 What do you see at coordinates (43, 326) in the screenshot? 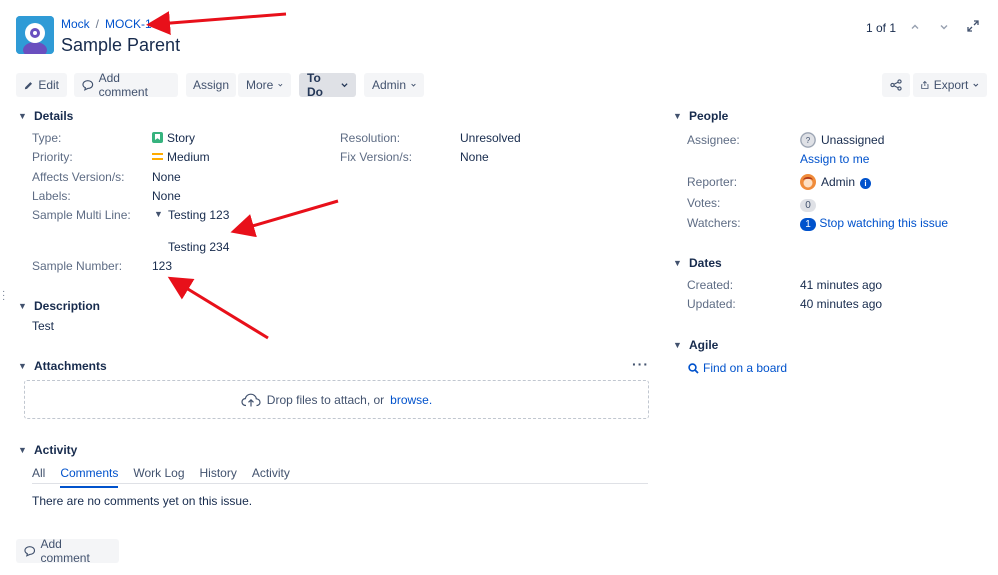
I see `description-text: Test` at bounding box center [43, 326].